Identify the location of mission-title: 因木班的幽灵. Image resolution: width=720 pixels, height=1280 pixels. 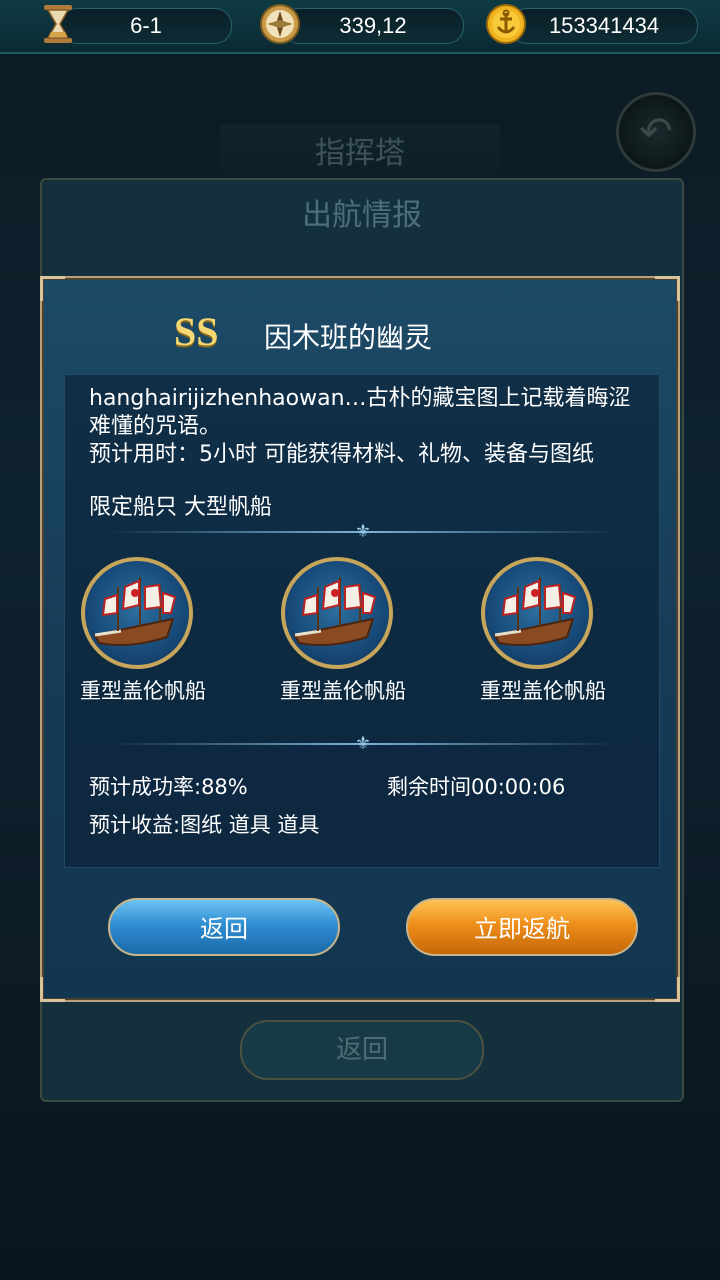
(348, 337).